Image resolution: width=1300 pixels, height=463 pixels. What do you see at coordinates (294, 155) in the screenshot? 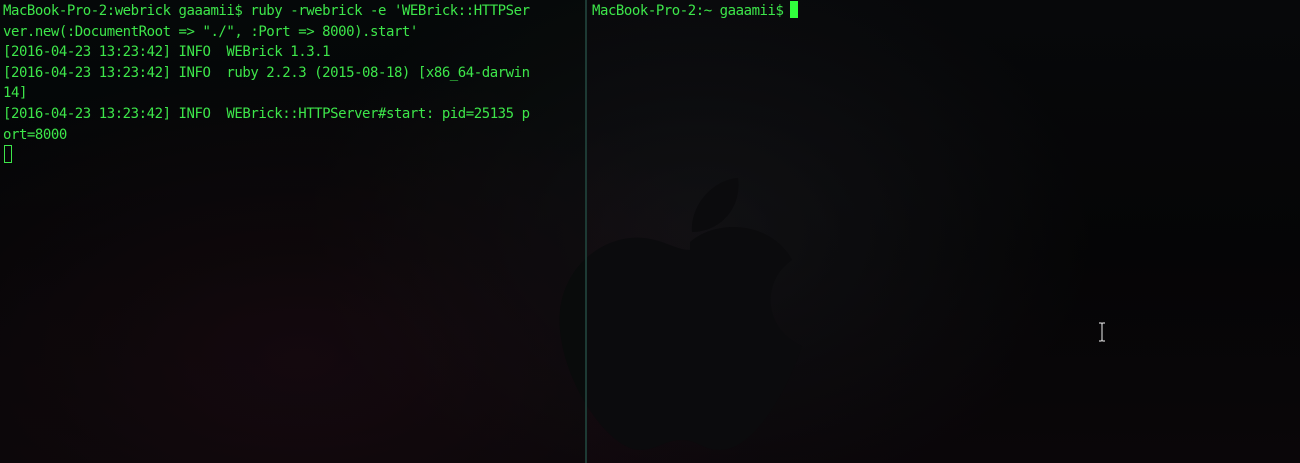
I see `left-cursor-line` at bounding box center [294, 155].